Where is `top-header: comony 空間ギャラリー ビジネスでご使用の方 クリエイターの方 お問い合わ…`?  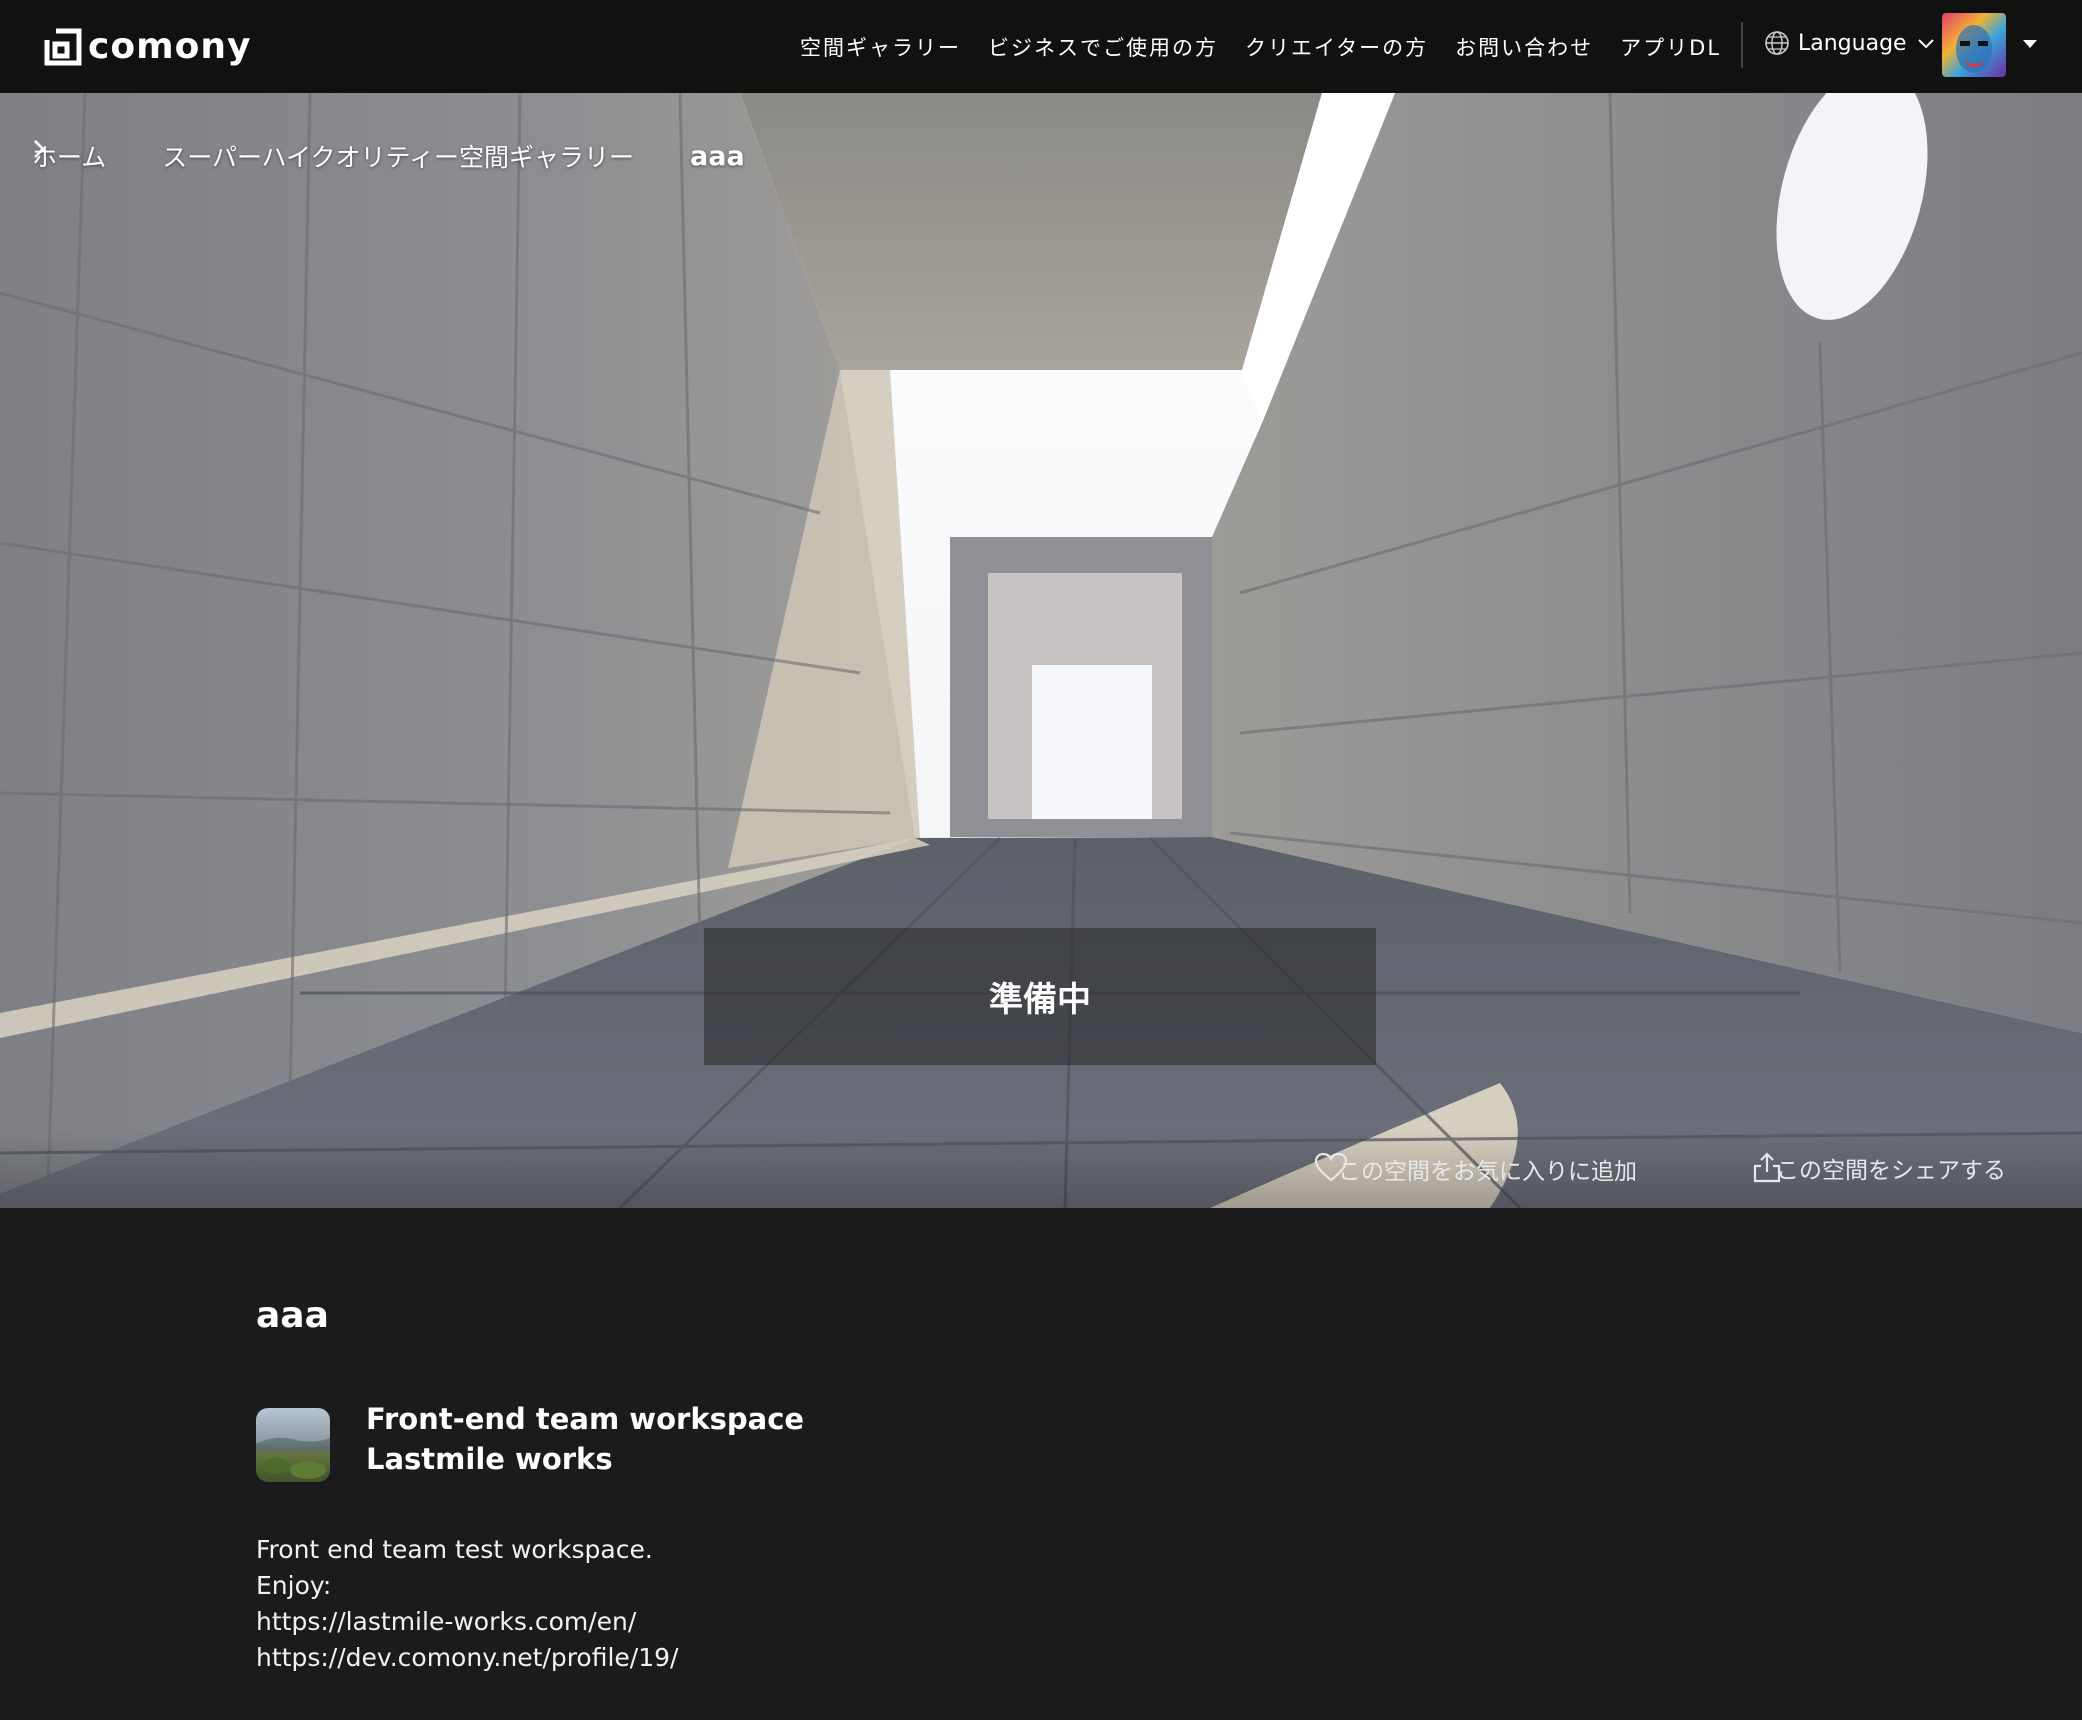
top-header: comony 空間ギャラリー ビジネスでご使用の方 クリエイターの方 お問い合わ… is located at coordinates (1041, 46).